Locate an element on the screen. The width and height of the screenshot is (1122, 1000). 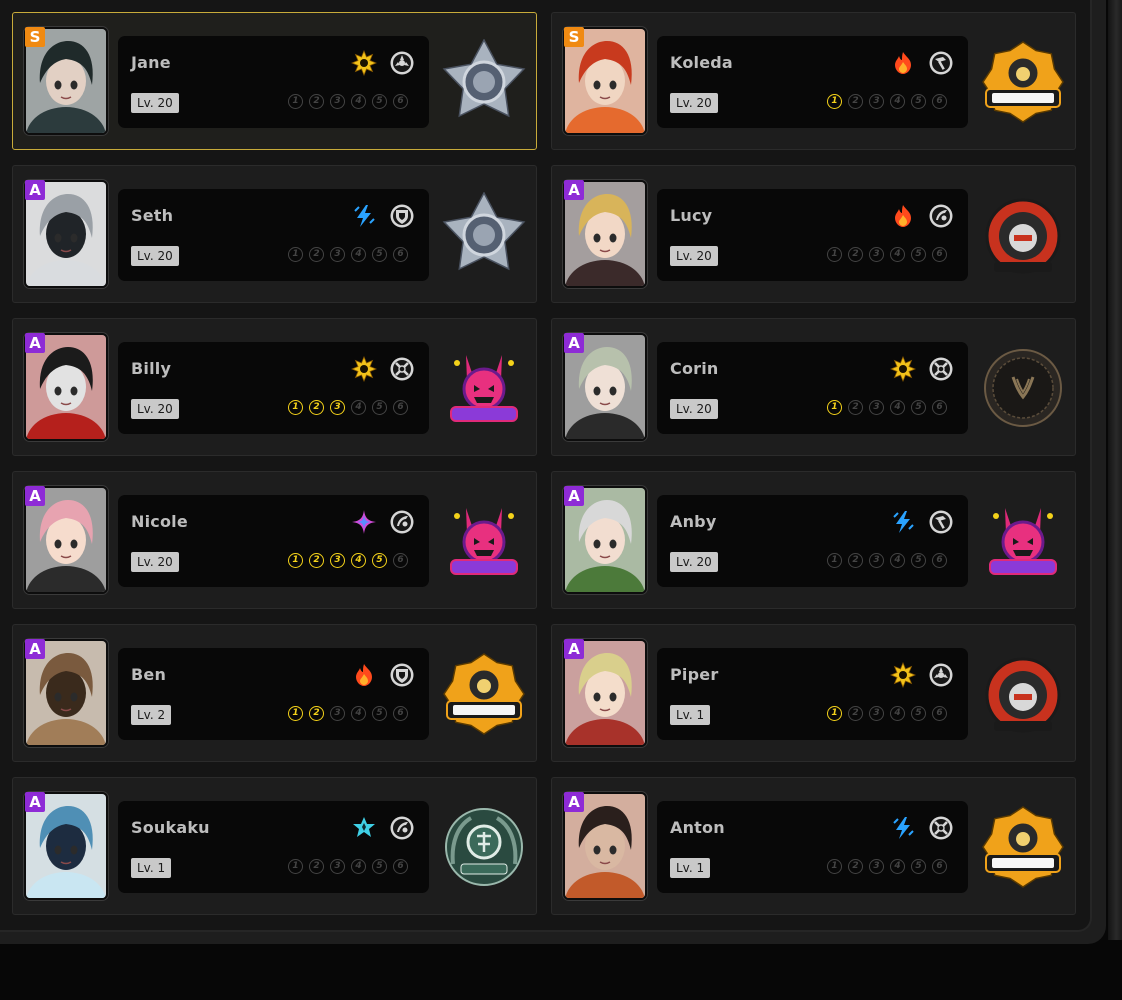
fire-icon is located at coordinates (364, 675).